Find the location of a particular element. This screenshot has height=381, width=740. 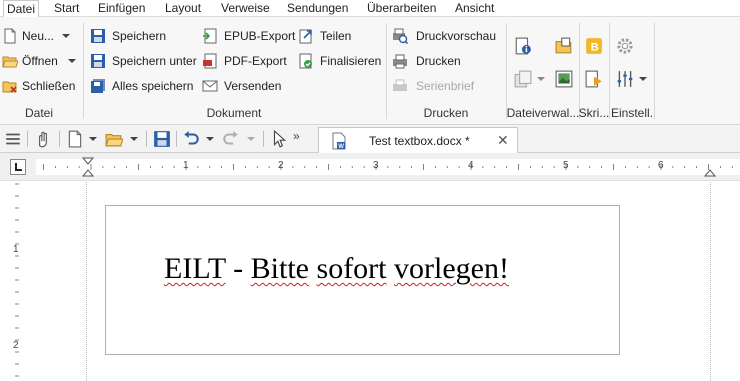

ruler-number: 1 is located at coordinates (186, 165).